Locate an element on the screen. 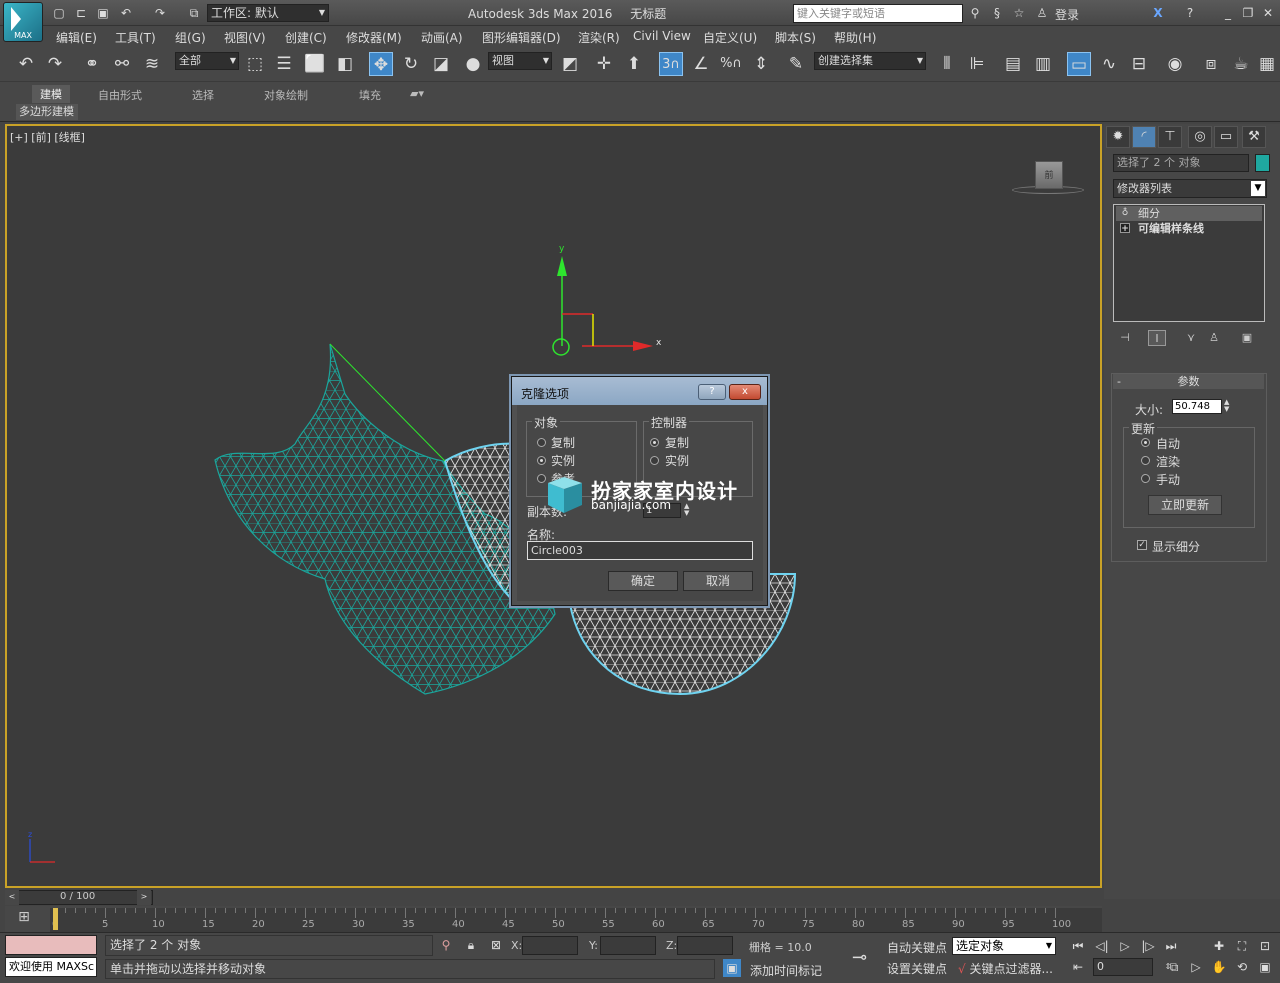 This screenshot has width=1280, height=983. add-time-tag: 添加时间标记 is located at coordinates (786, 970).